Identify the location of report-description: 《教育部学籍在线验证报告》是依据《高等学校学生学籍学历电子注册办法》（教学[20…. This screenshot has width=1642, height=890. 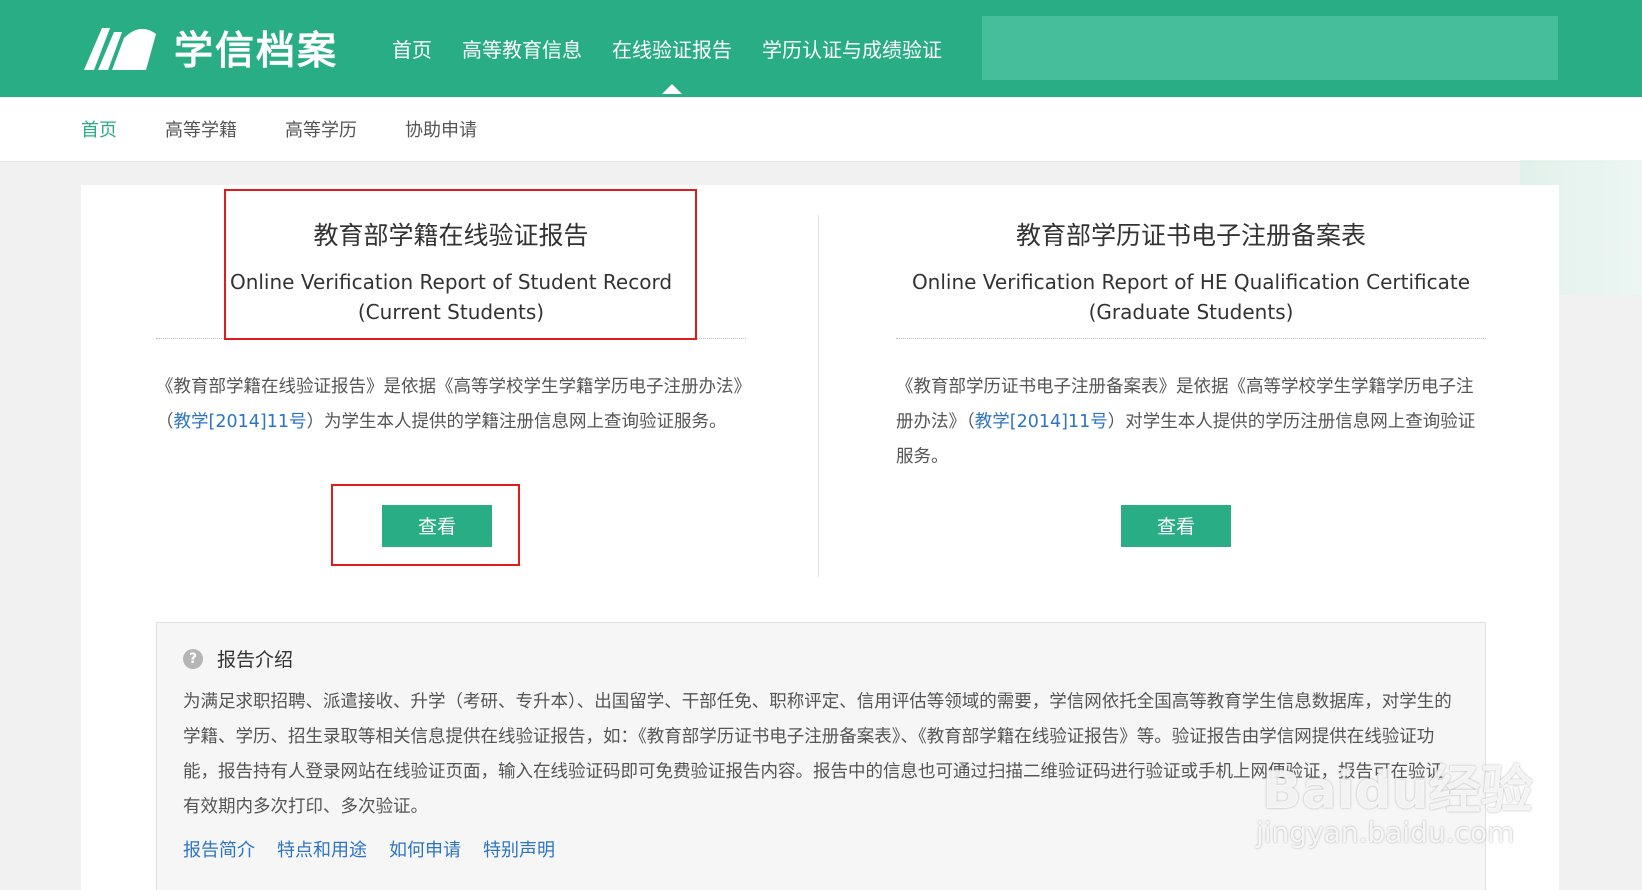
(451, 405).